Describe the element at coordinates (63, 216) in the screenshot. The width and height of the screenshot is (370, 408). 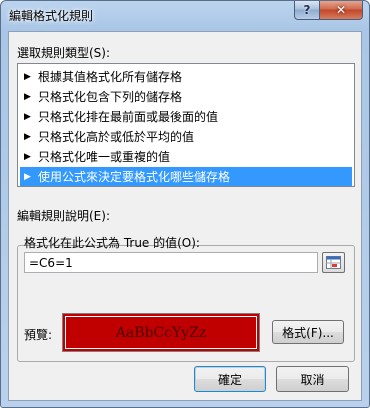
I see `edit-rule-label: 編輯規則說明(E):` at that location.